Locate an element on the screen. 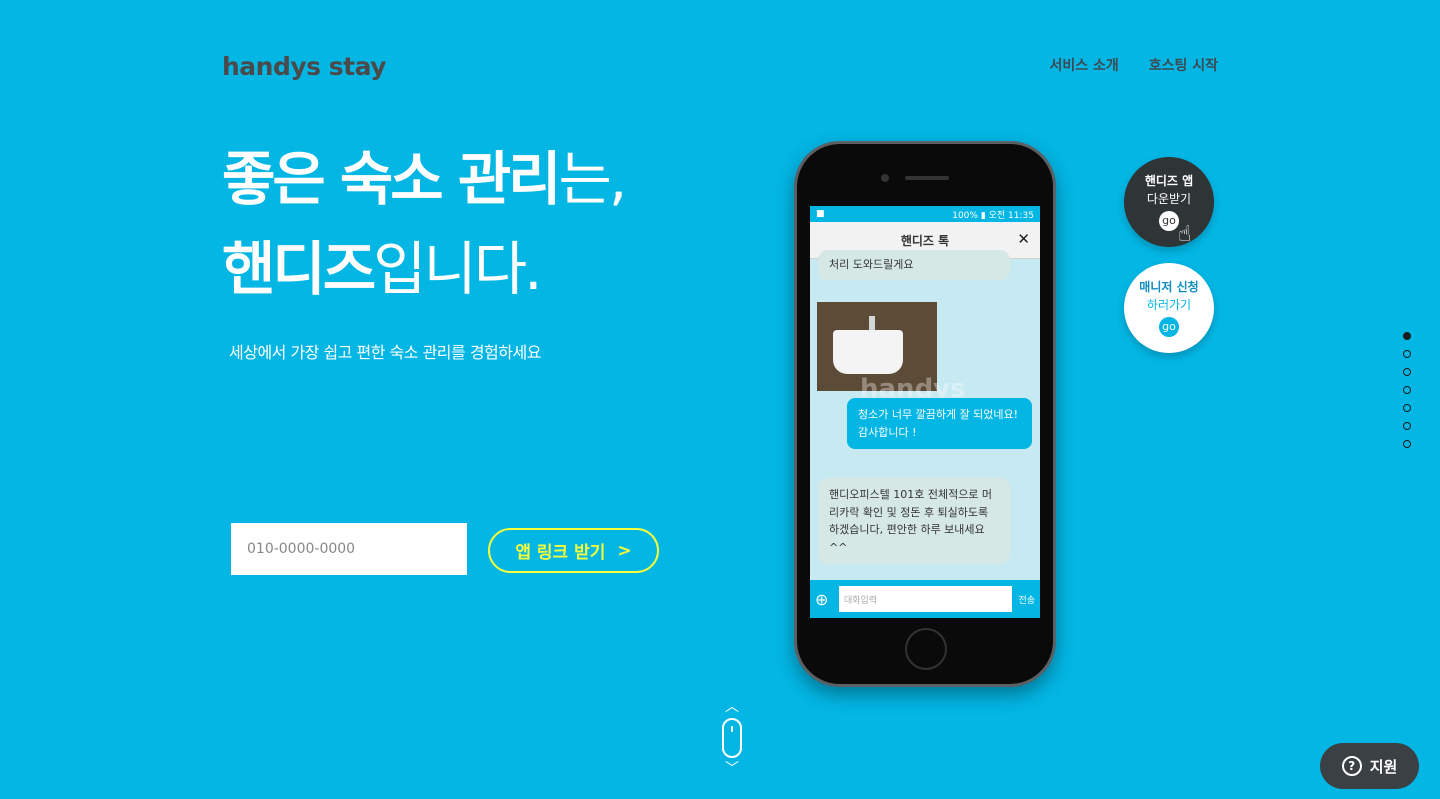 The image size is (1440, 799). nav-item-hosting: 호스팅 시작 is located at coordinates (1183, 65).